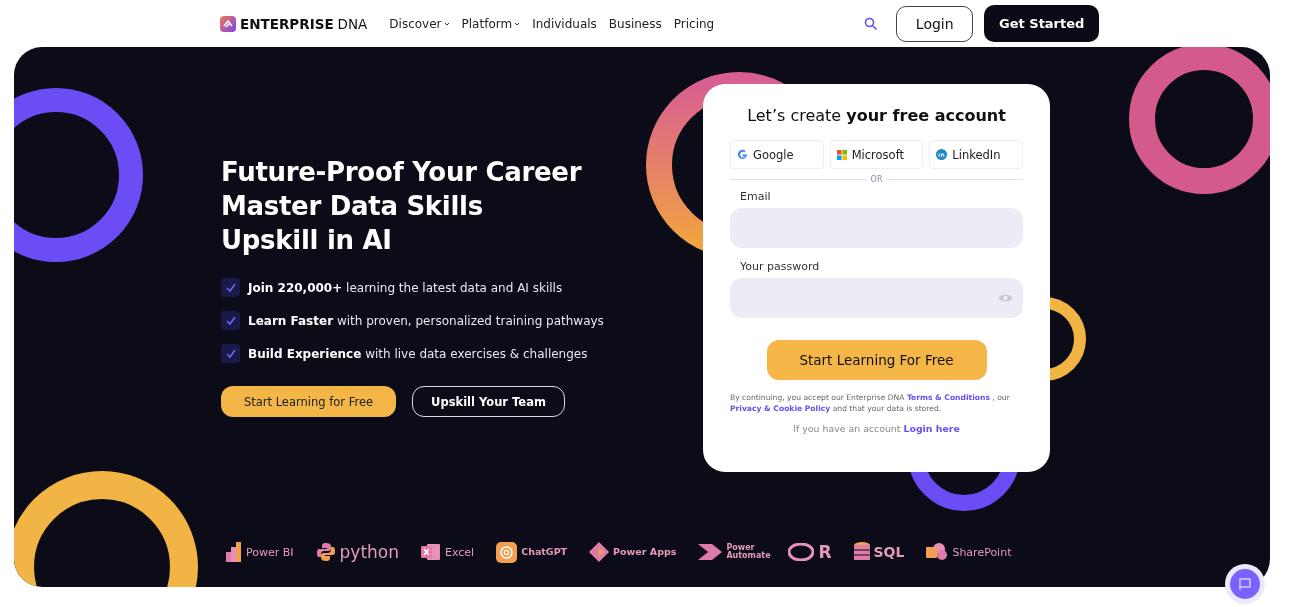  I want to click on nav-link: Discover, so click(419, 23).